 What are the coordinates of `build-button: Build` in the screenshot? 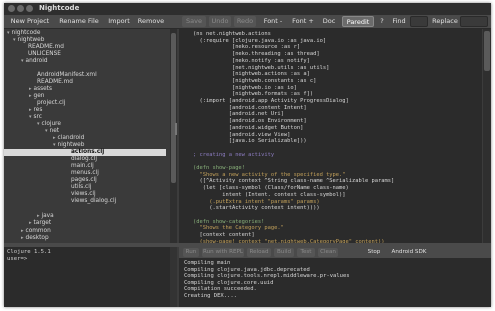 It's located at (284, 252).